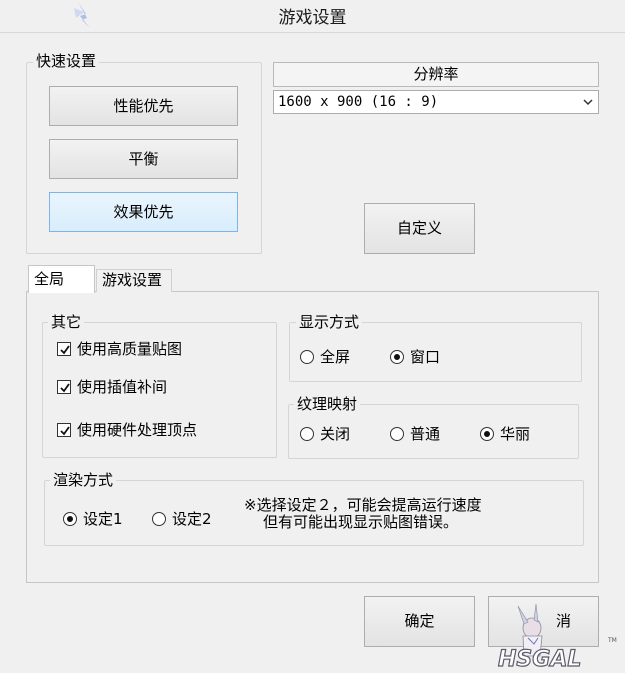 The width and height of the screenshot is (625, 673). Describe the element at coordinates (122, 387) in the screenshot. I see `checkbox-label: 使用插值补间` at that location.